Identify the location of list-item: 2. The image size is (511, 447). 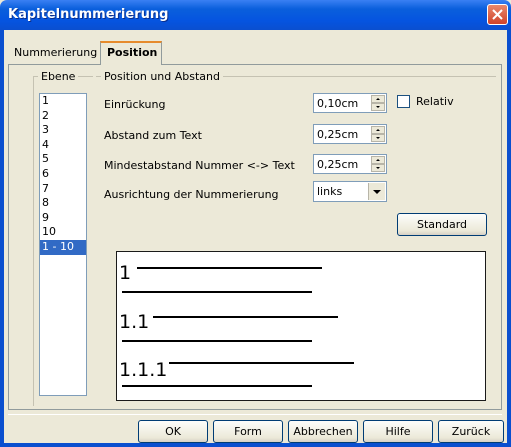
(63, 116).